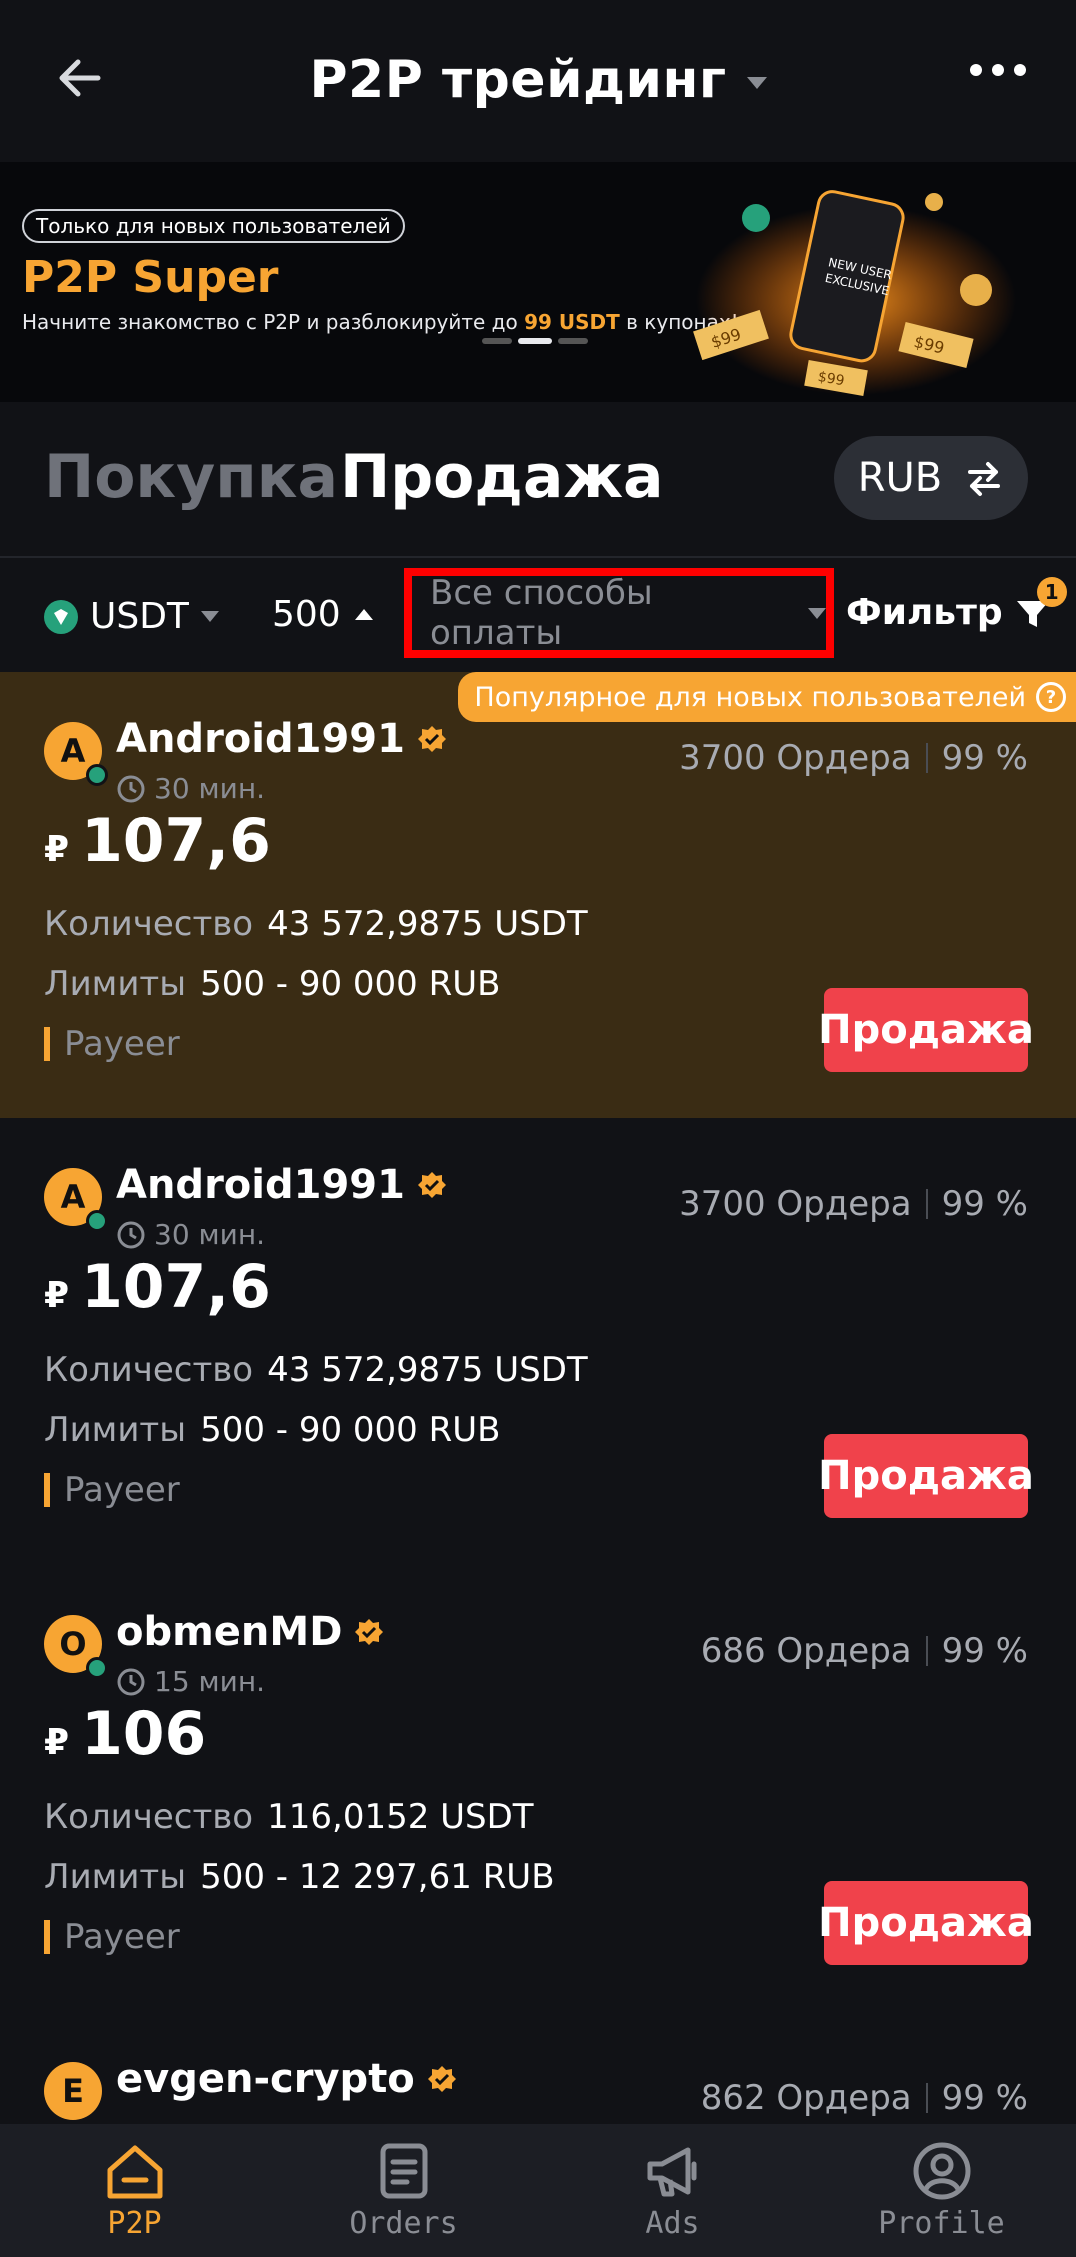  I want to click on swap-icon, so click(984, 479).